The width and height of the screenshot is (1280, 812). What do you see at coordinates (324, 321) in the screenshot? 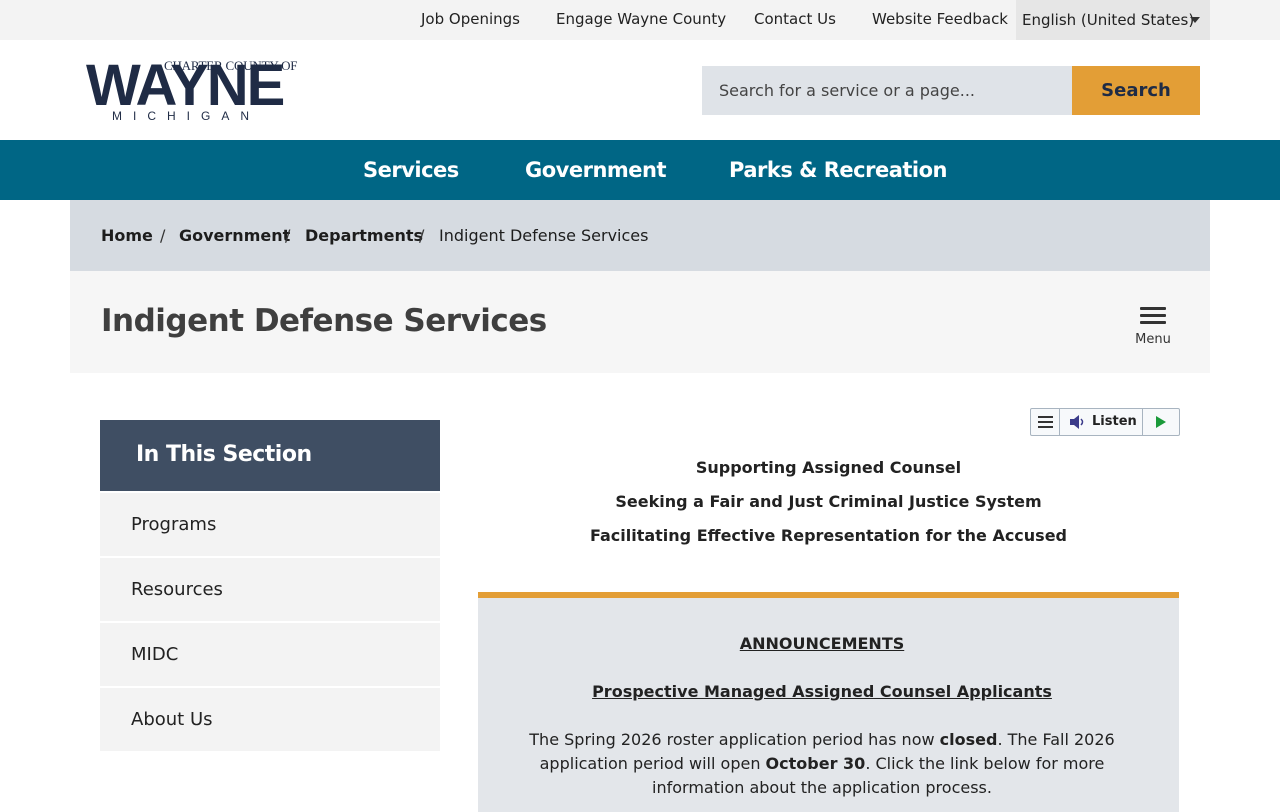
I see `page-title: Indigent Defense Services` at bounding box center [324, 321].